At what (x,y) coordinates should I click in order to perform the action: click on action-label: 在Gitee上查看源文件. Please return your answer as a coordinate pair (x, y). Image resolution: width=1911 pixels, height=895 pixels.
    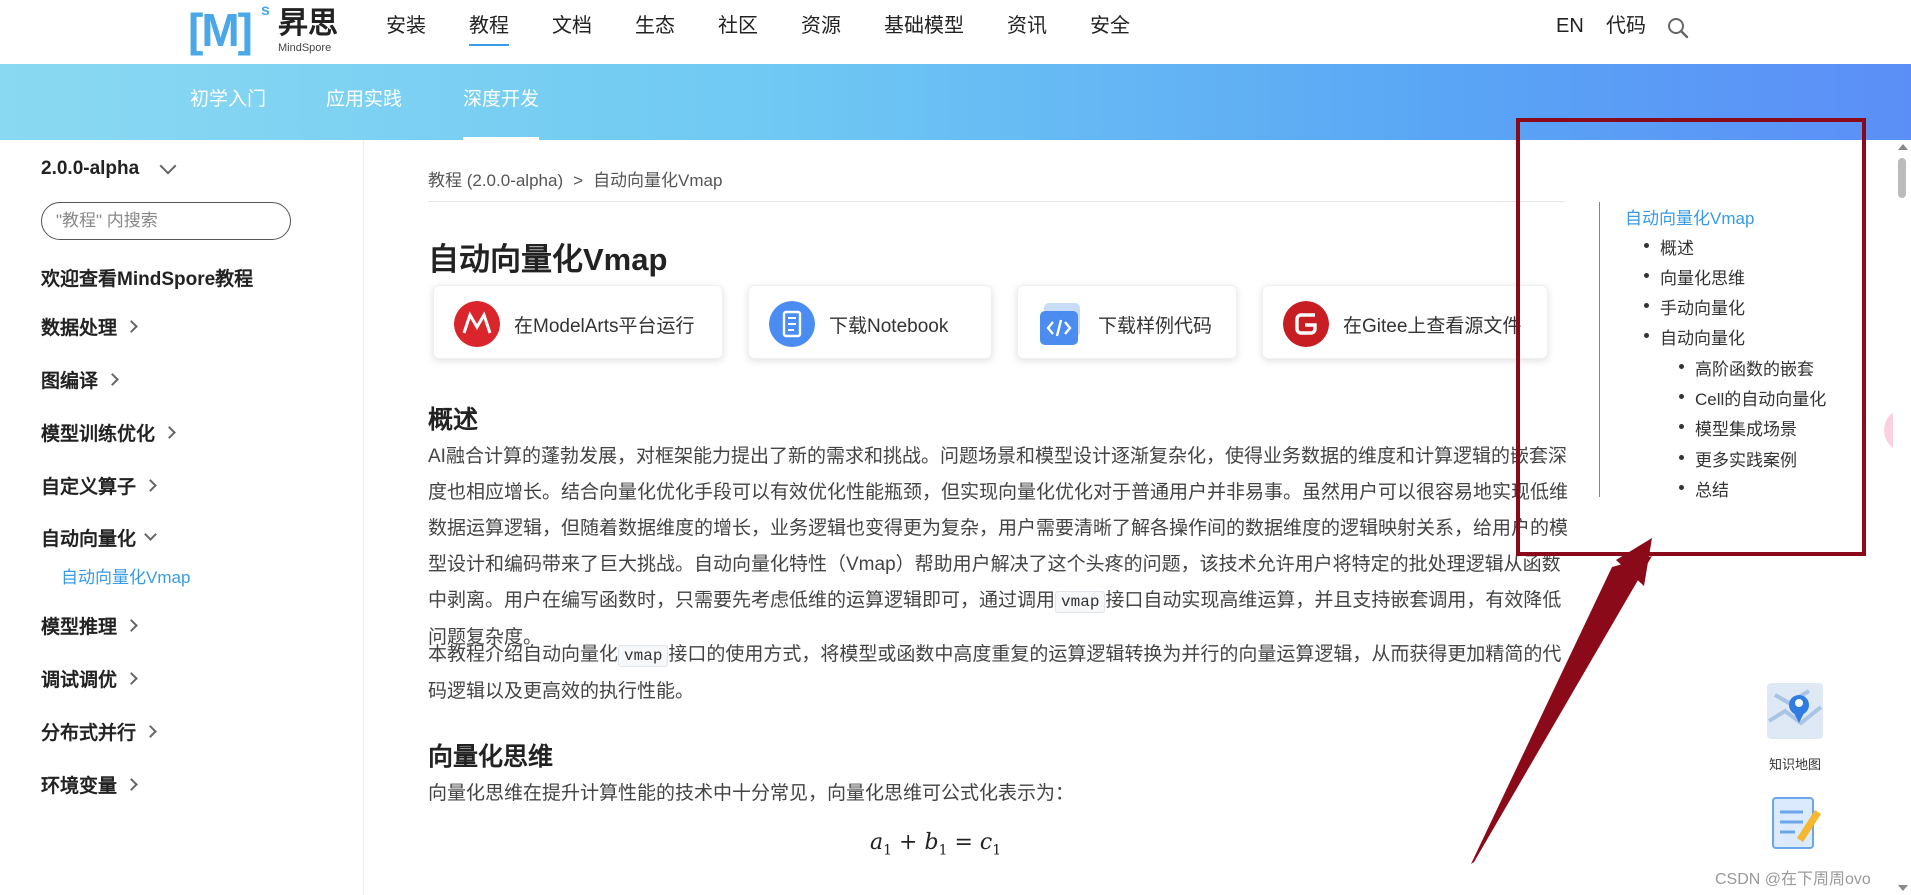
    Looking at the image, I should click on (1432, 326).